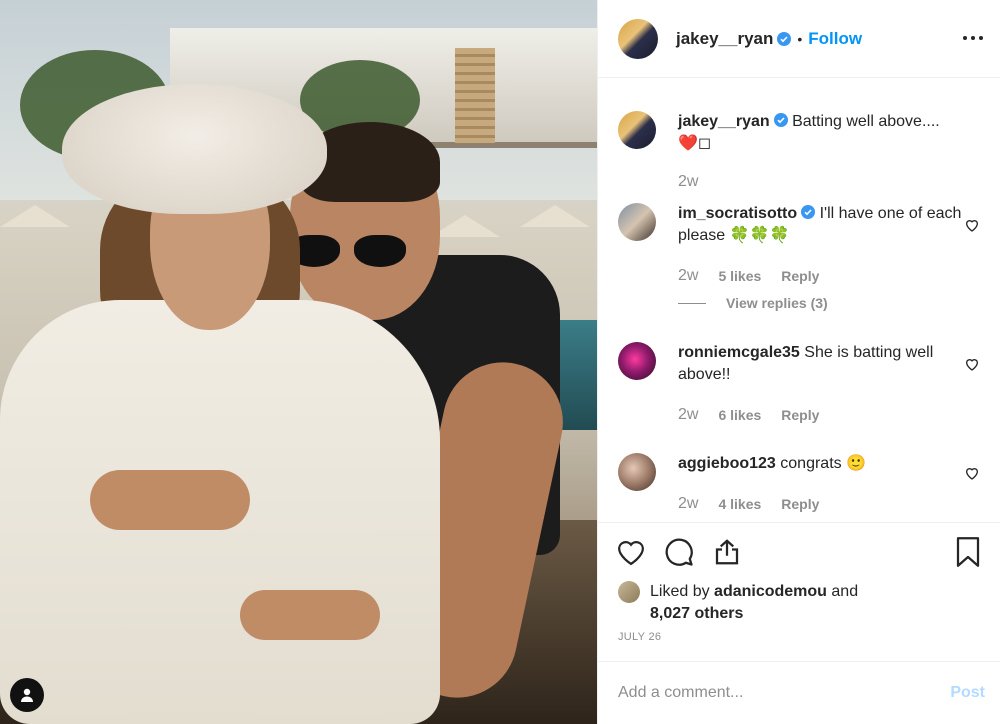 This screenshot has width=1000, height=724. Describe the element at coordinates (967, 693) in the screenshot. I see `post-comment-button: Post` at that location.